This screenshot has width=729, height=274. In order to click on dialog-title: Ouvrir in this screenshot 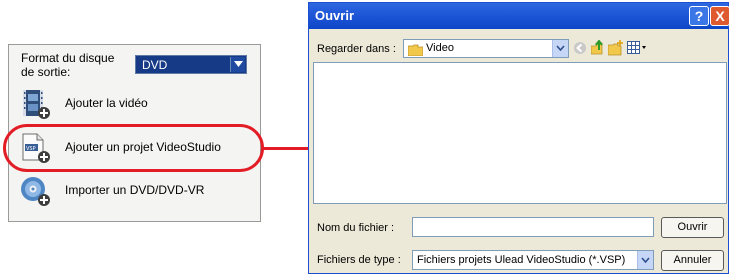, I will do `click(335, 15)`.